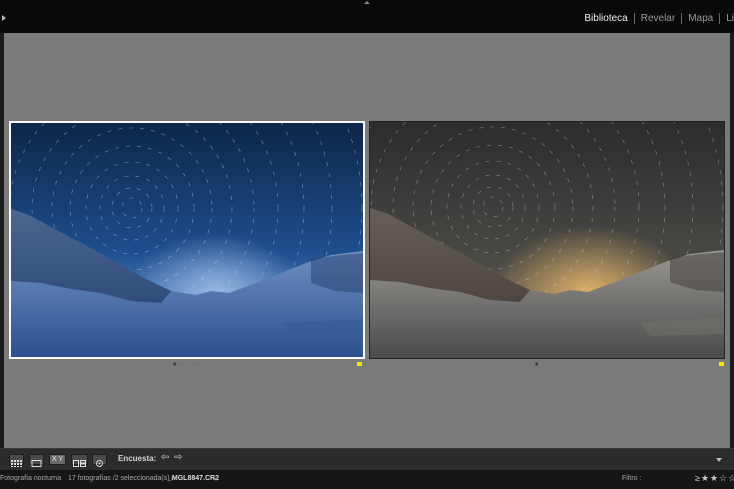 This screenshot has width=734, height=489. I want to click on filter-label: Filtro :, so click(632, 478).